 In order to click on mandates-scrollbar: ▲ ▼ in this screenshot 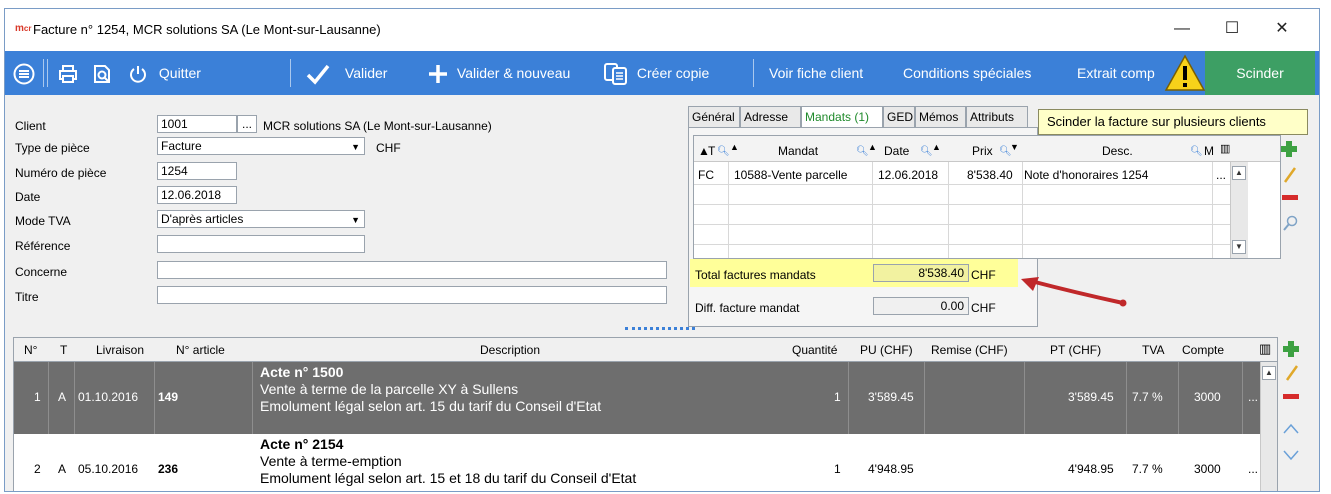, I will do `click(1239, 210)`.